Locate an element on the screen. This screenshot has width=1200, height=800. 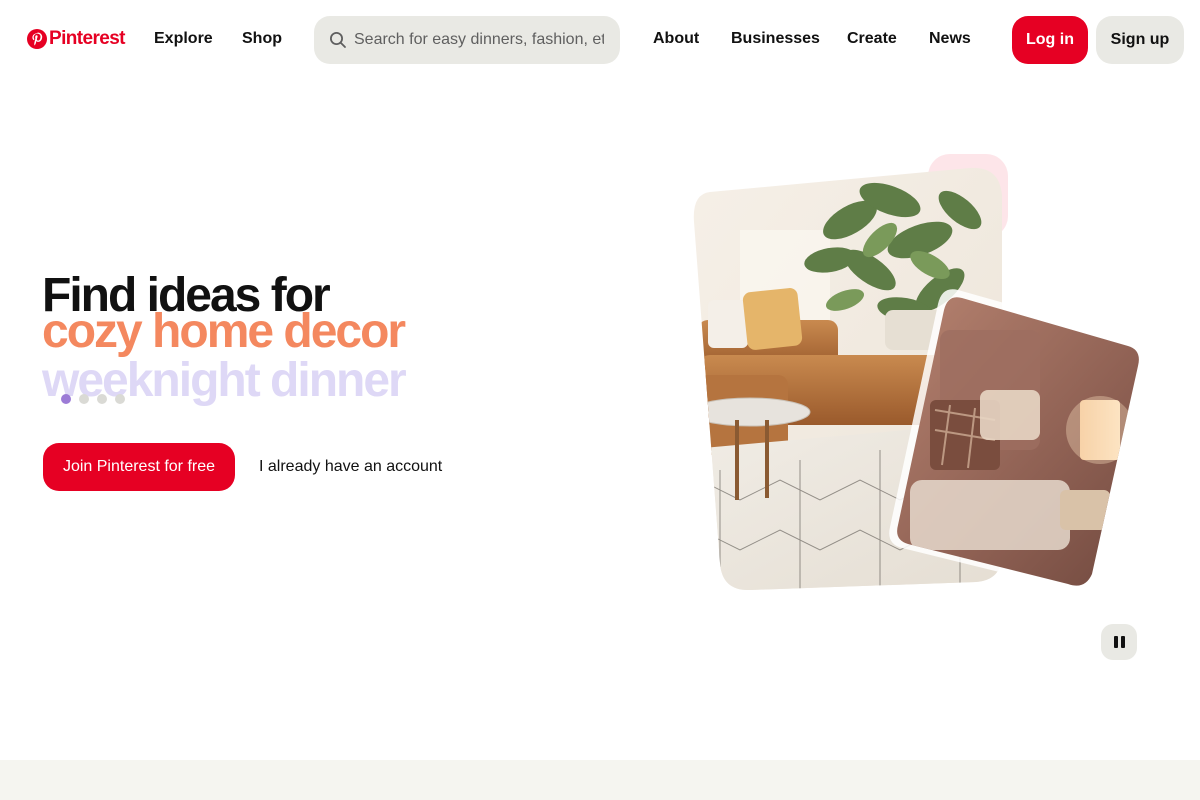
nav-news: News is located at coordinates (950, 39).